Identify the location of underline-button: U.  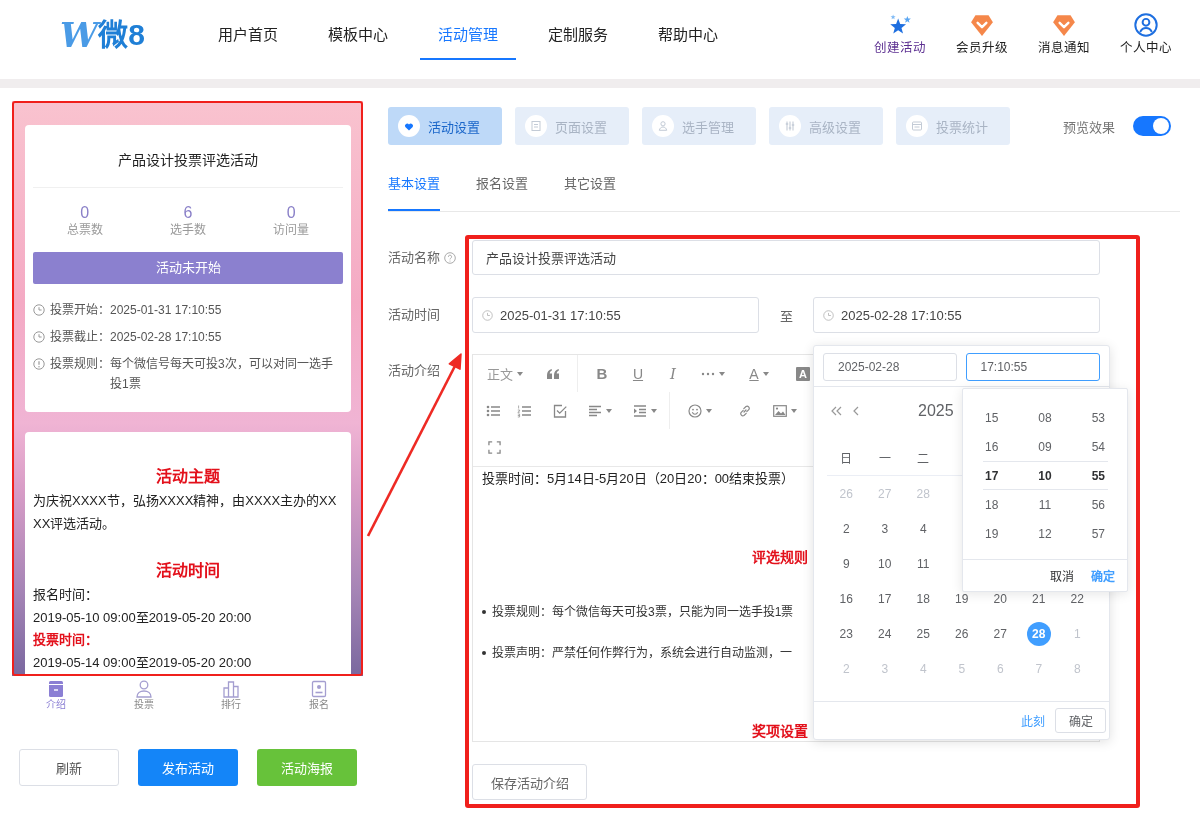
(638, 373).